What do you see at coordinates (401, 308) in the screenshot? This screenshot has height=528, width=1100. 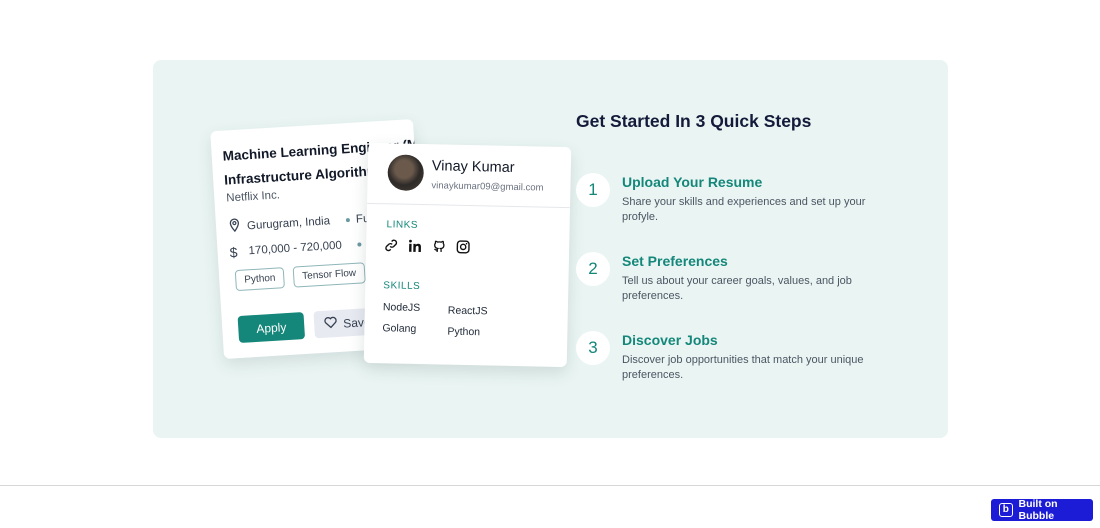 I see `skill-item: NodeJS` at bounding box center [401, 308].